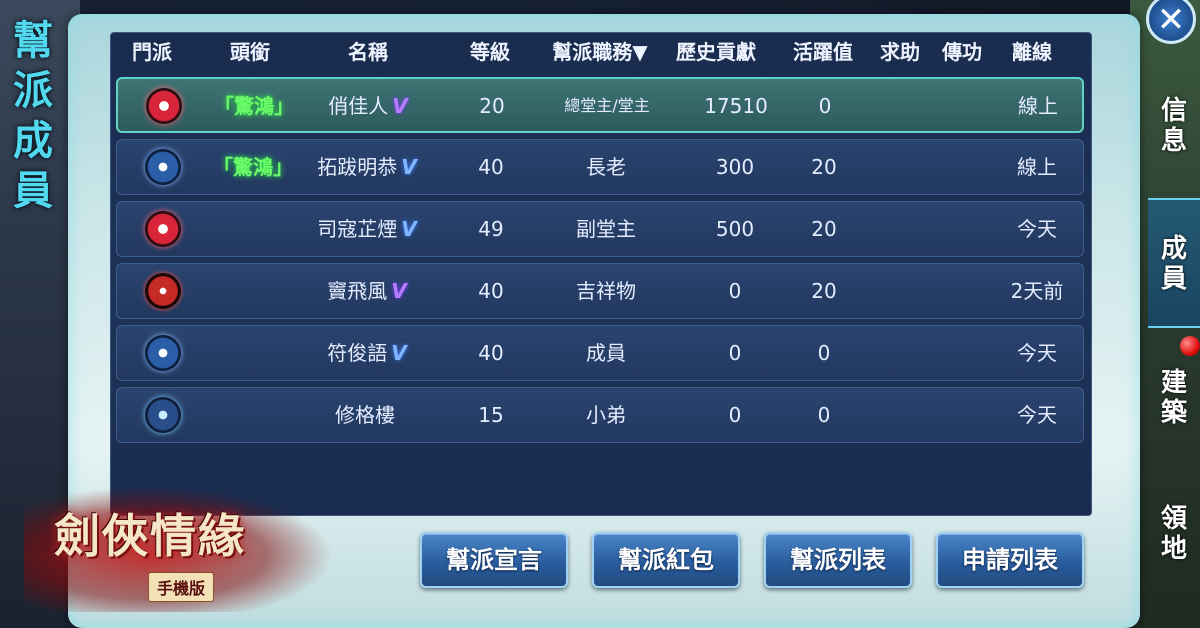 The height and width of the screenshot is (628, 1200). I want to click on tab-territory-label: 領, so click(1173, 519).